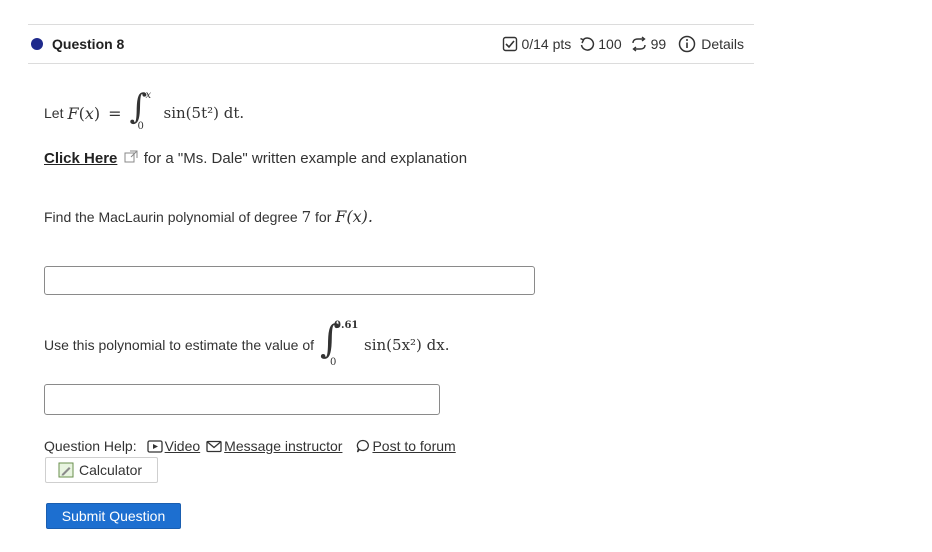  What do you see at coordinates (214, 446) in the screenshot?
I see `envelope-icon` at bounding box center [214, 446].